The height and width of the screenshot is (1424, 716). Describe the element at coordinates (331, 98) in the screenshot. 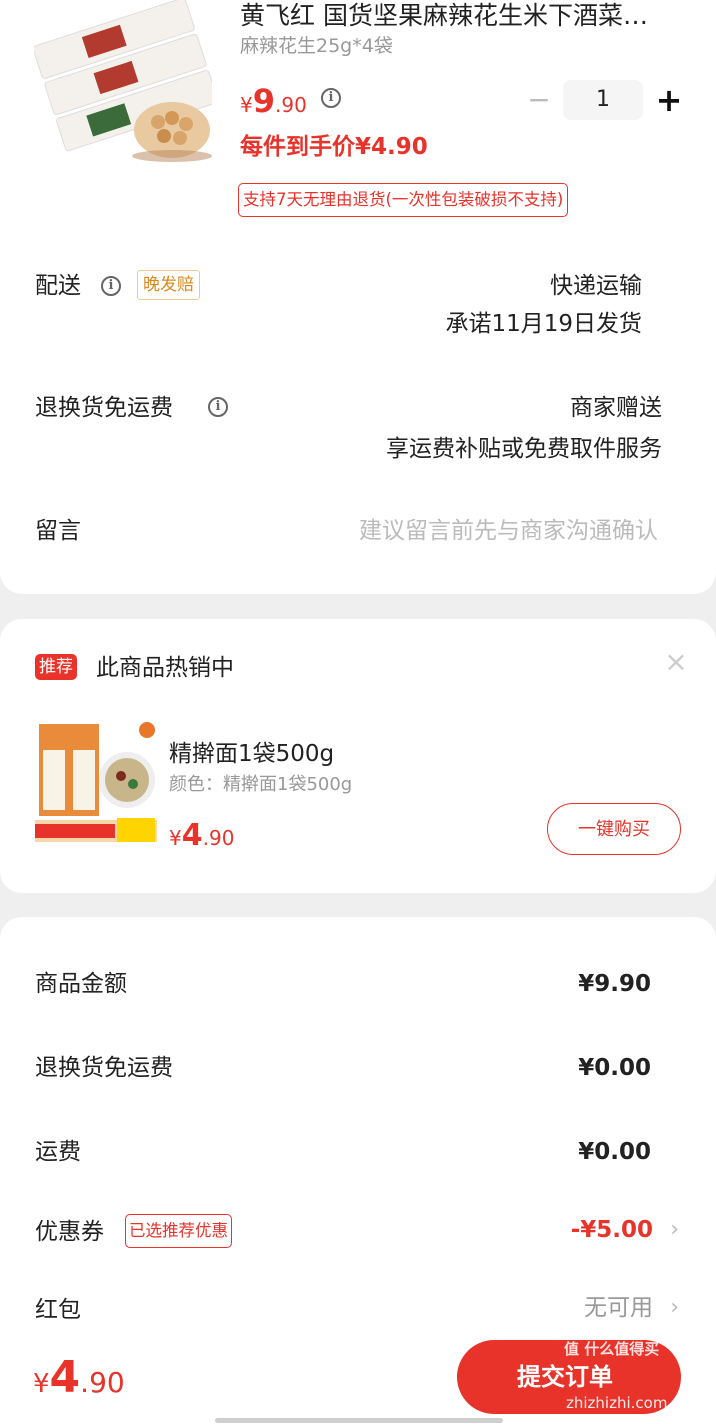

I see `price-info-icon: i` at that location.